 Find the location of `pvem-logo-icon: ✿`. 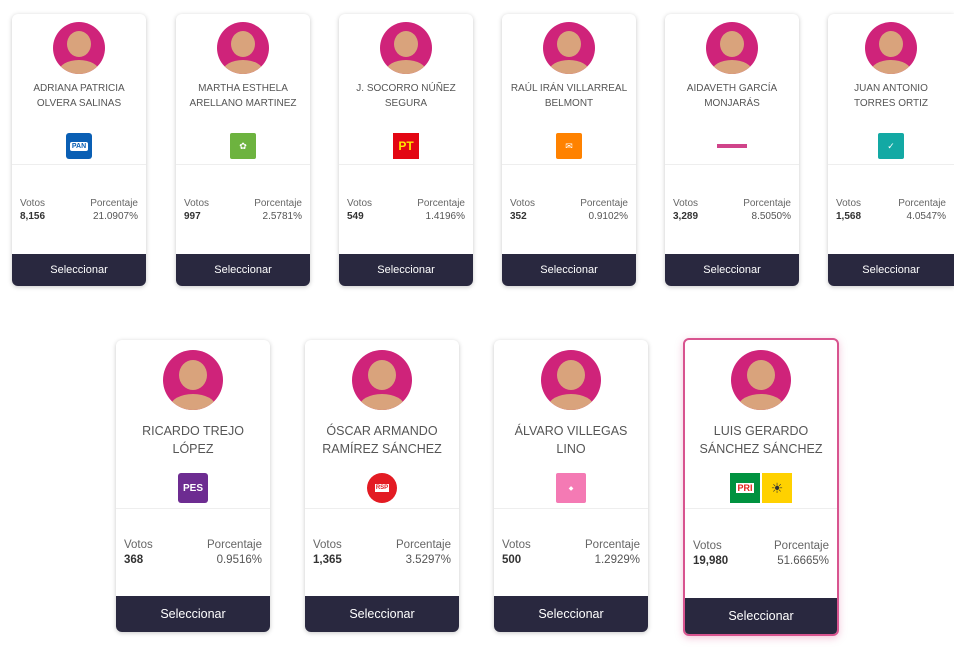

pvem-logo-icon: ✿ is located at coordinates (243, 146).